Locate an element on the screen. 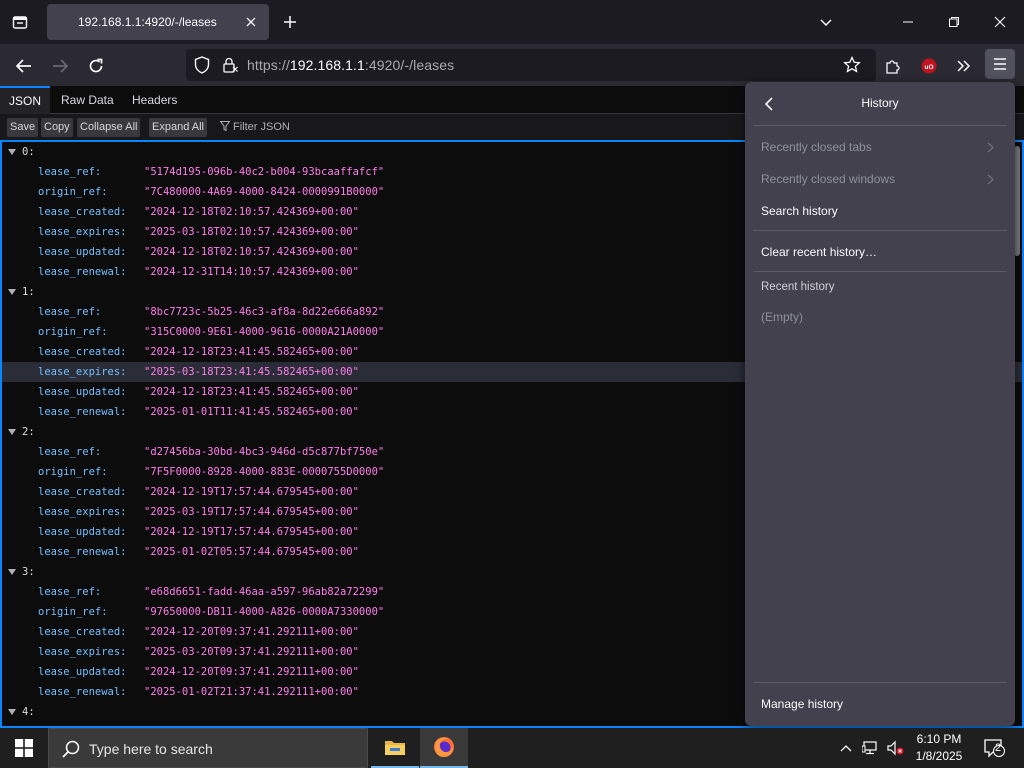 Image resolution: width=1024 pixels, height=768 pixels. empty-label: (Empty) is located at coordinates (782, 317).